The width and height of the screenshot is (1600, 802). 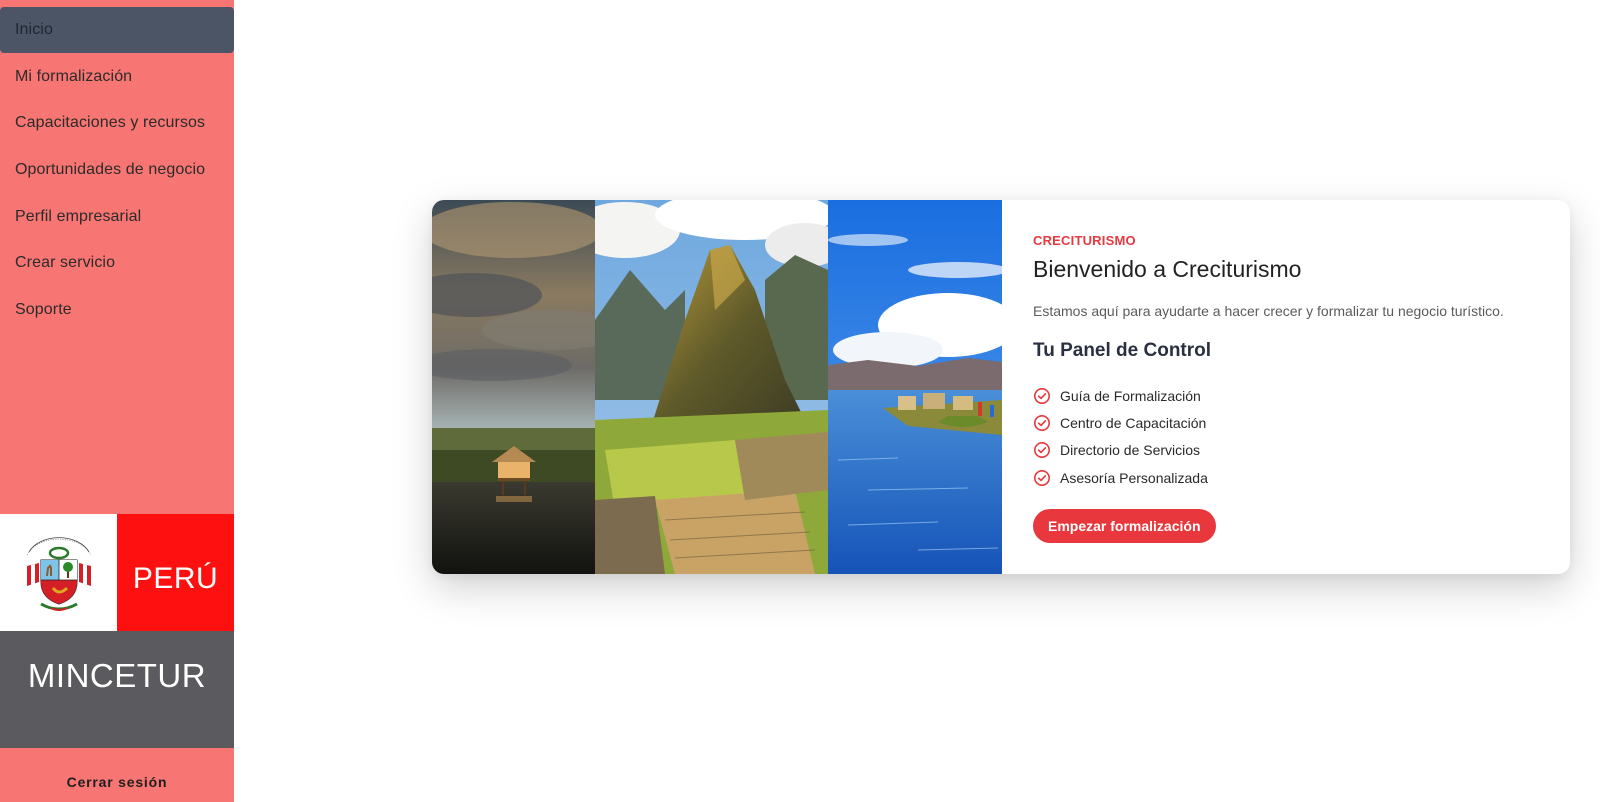 I want to click on country-label: PERÚ, so click(x=175, y=578).